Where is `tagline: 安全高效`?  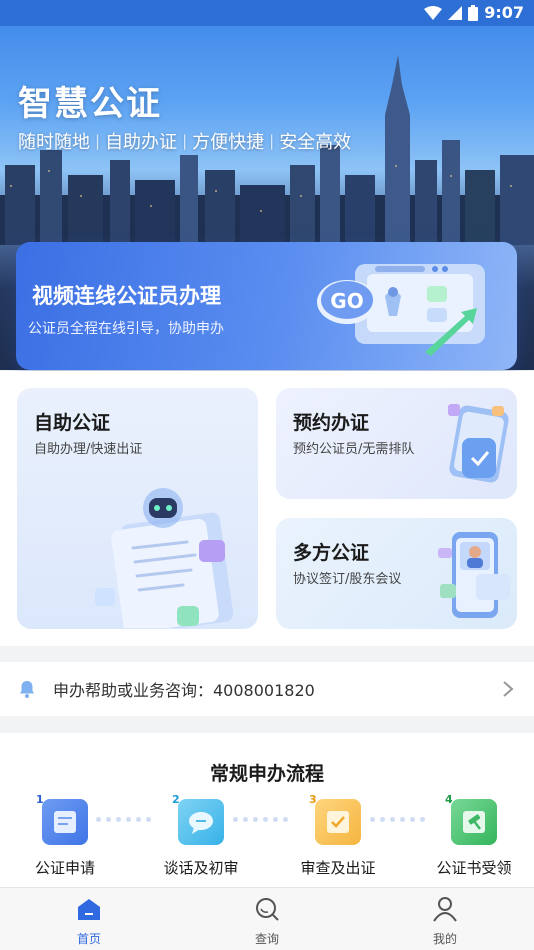
tagline: 安全高效 is located at coordinates (315, 142).